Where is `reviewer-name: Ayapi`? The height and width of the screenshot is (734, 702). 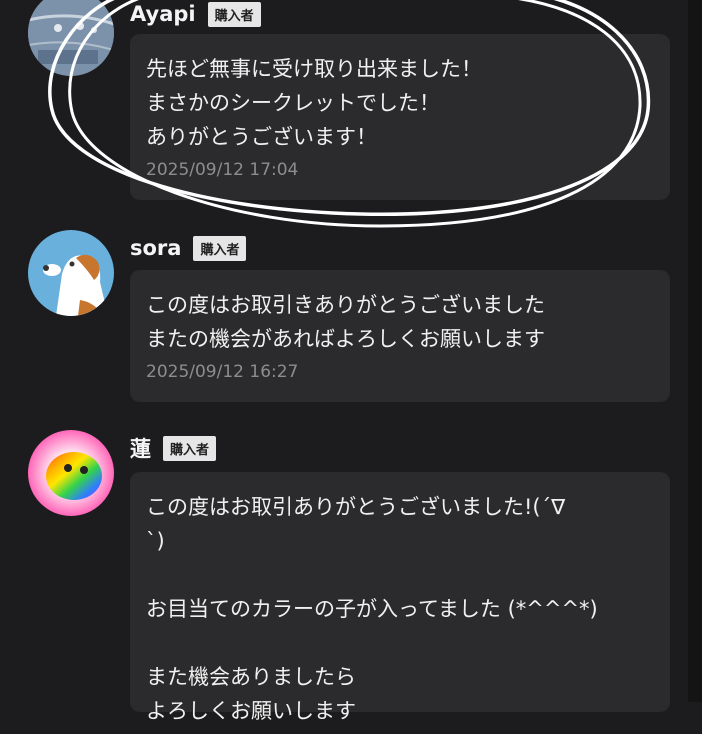 reviewer-name: Ayapi is located at coordinates (163, 14).